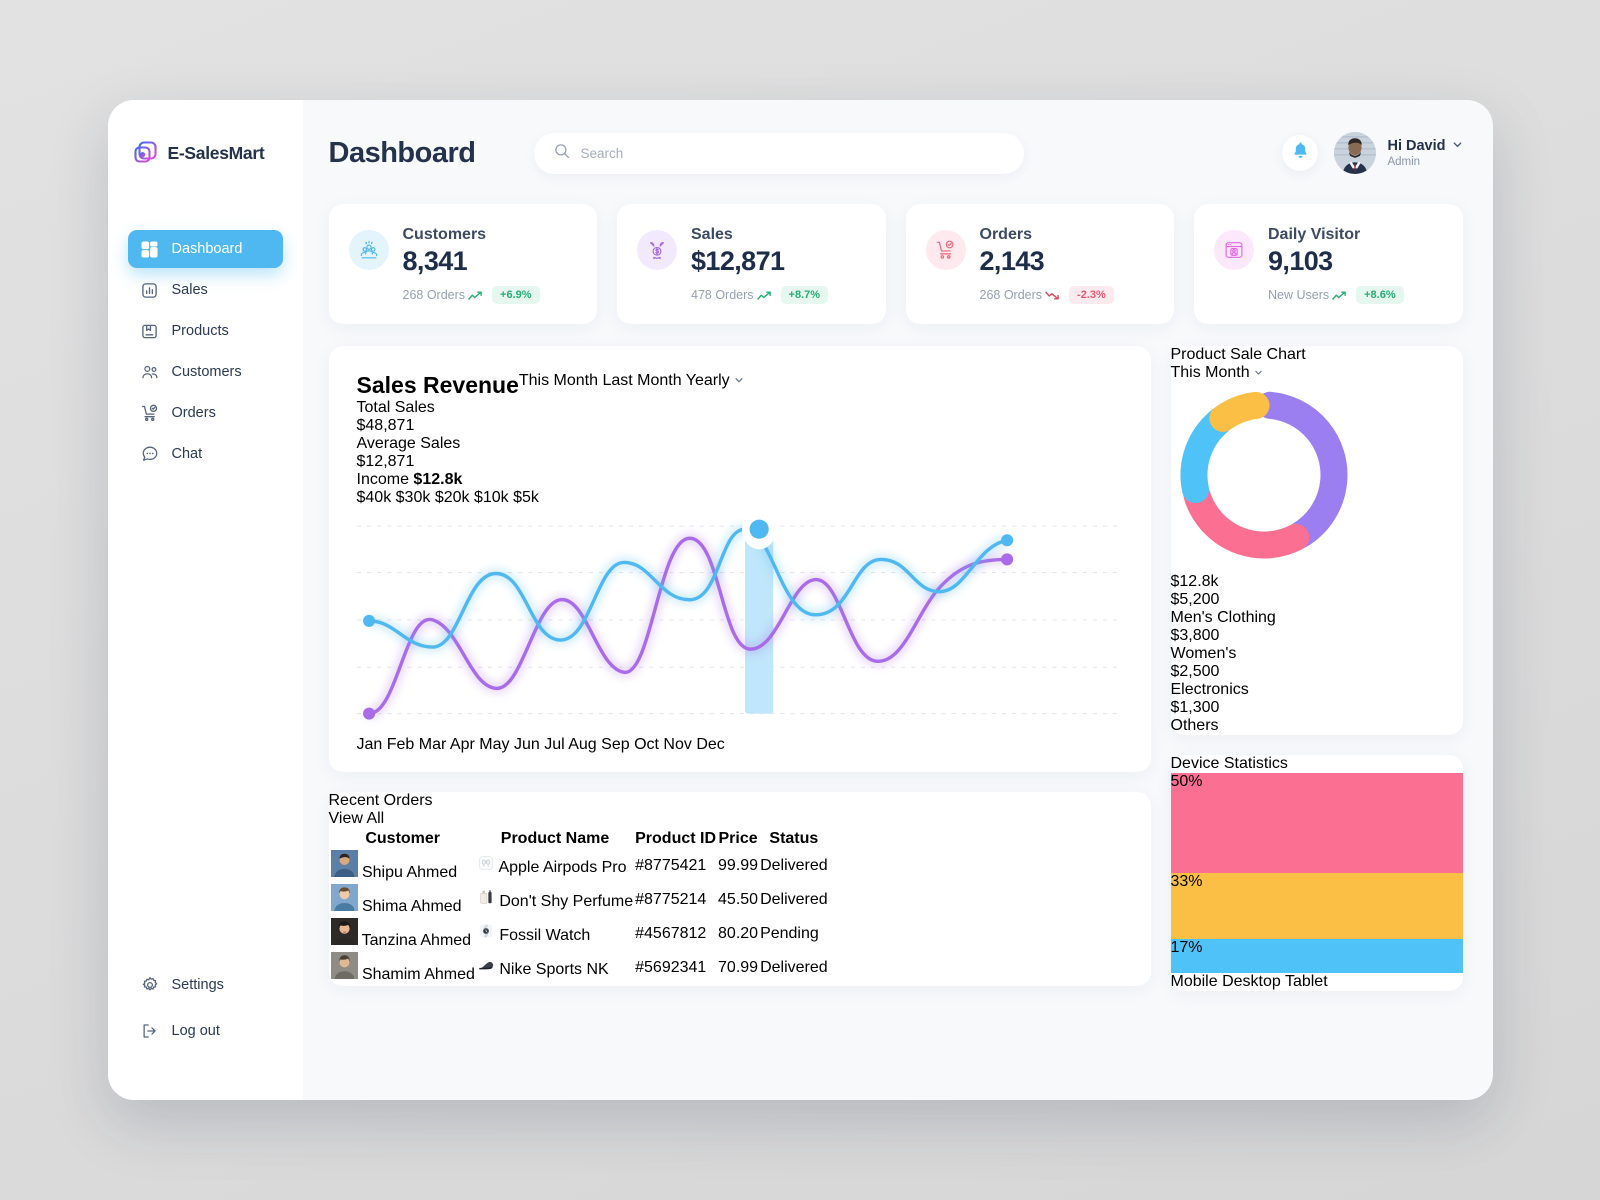  What do you see at coordinates (671, 933) in the screenshot?
I see `cell-product-id: #4567812` at bounding box center [671, 933].